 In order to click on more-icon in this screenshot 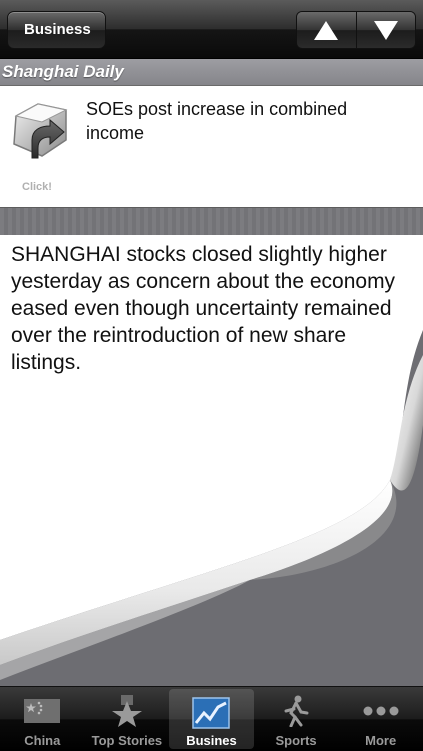, I will do `click(381, 711)`.